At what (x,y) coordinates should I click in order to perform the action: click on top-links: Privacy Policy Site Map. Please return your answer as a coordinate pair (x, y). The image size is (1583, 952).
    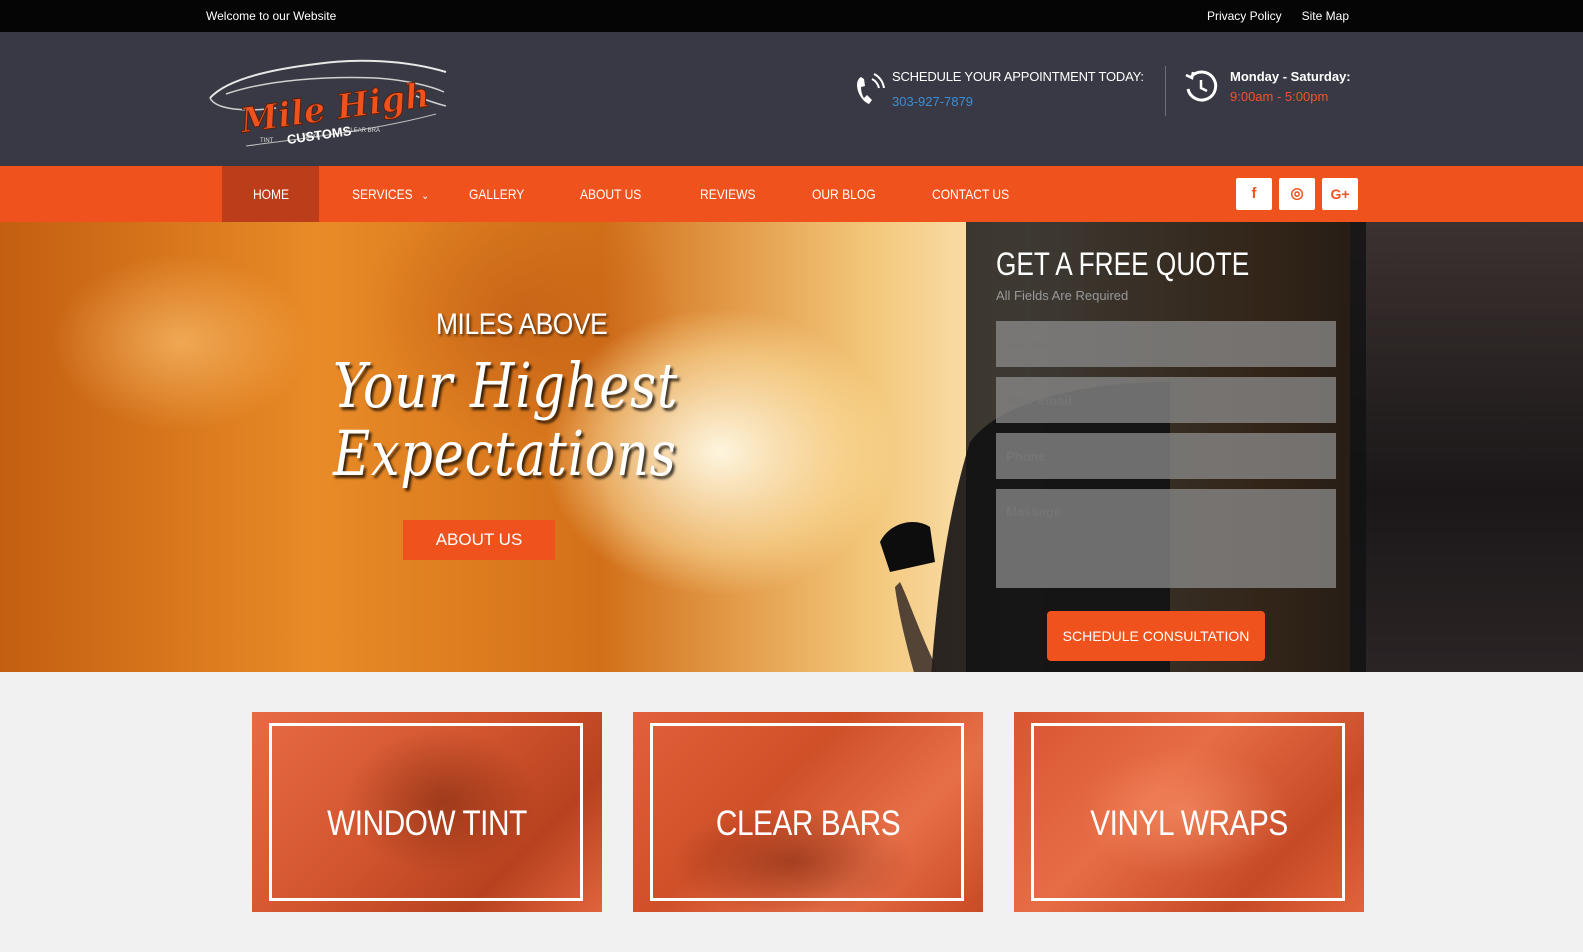
    Looking at the image, I should click on (1278, 16).